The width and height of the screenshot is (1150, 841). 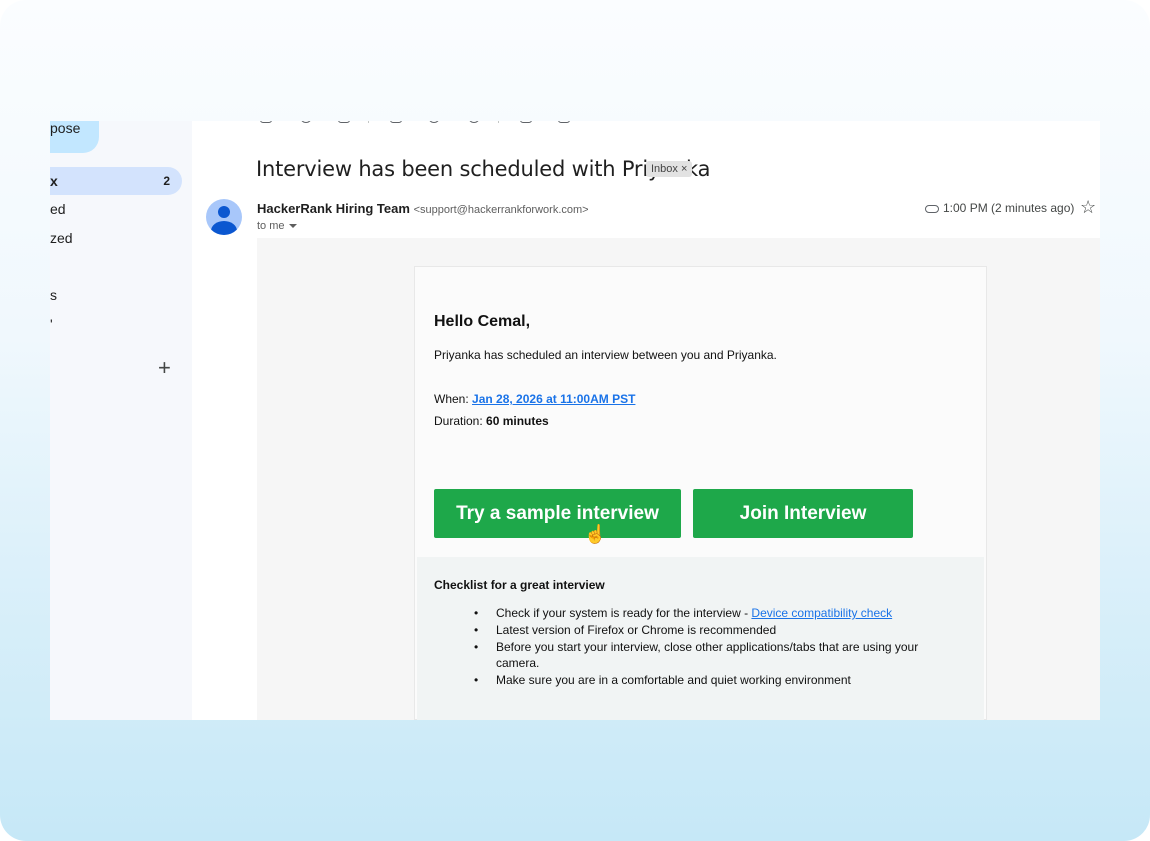 I want to click on sidebar-item-more: ', so click(x=116, y=324).